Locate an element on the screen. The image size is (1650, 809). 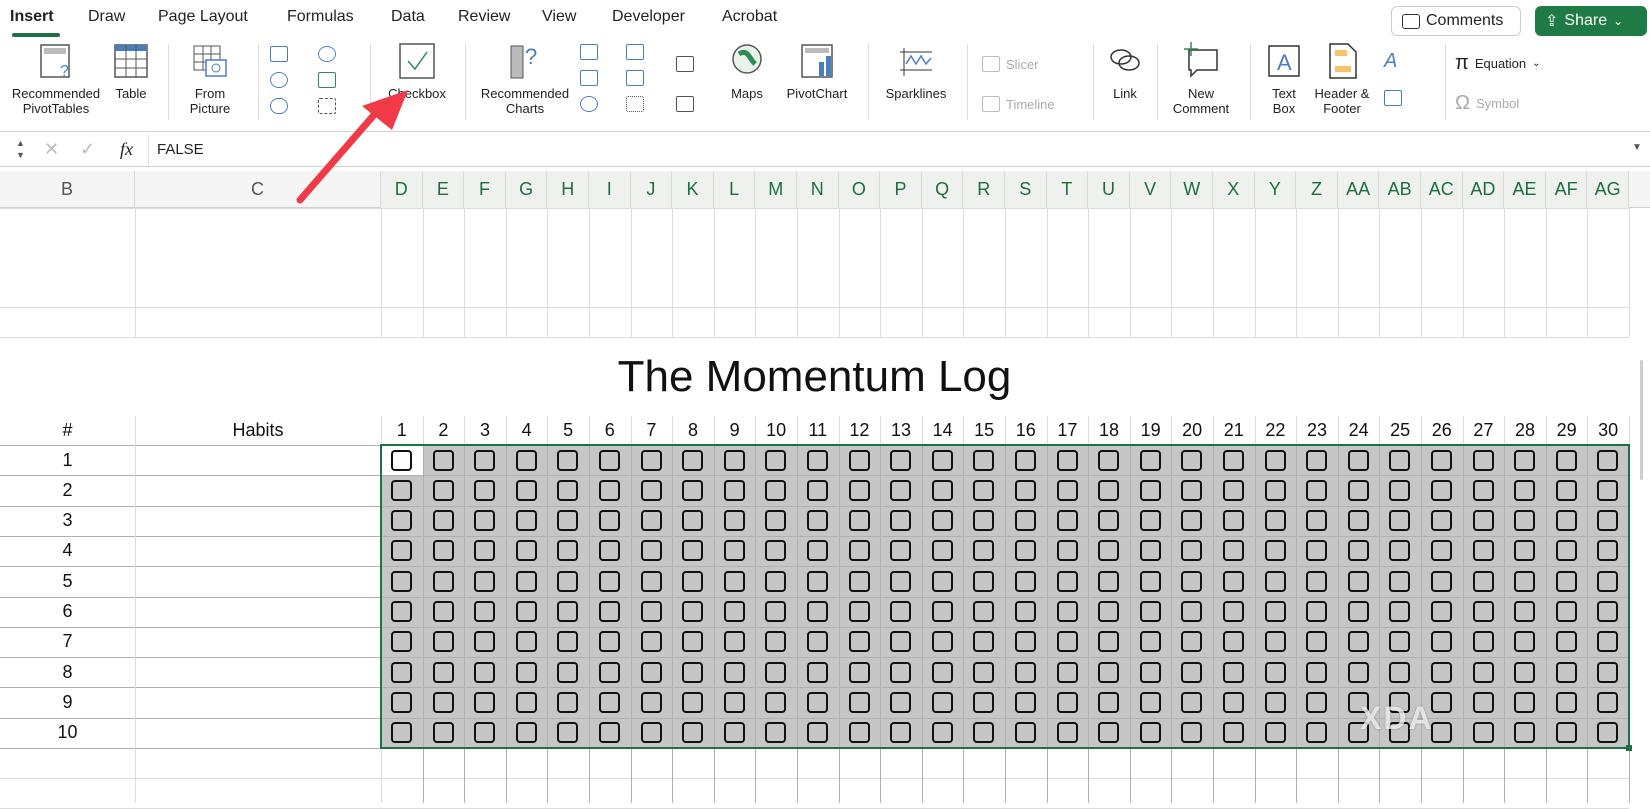
table-button: Table is located at coordinates (131, 71).